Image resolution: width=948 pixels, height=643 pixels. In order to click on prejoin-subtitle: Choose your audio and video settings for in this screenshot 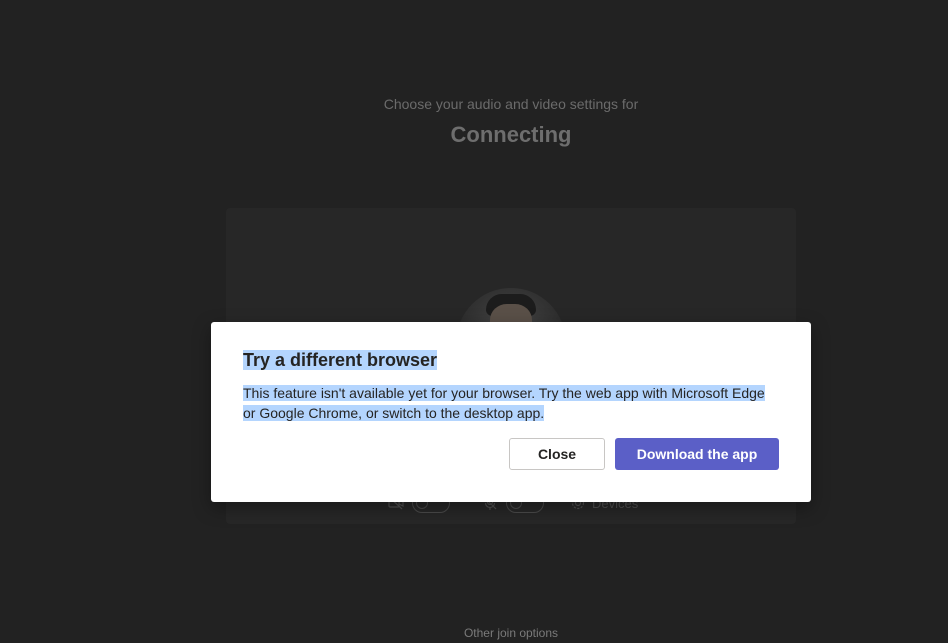, I will do `click(511, 104)`.